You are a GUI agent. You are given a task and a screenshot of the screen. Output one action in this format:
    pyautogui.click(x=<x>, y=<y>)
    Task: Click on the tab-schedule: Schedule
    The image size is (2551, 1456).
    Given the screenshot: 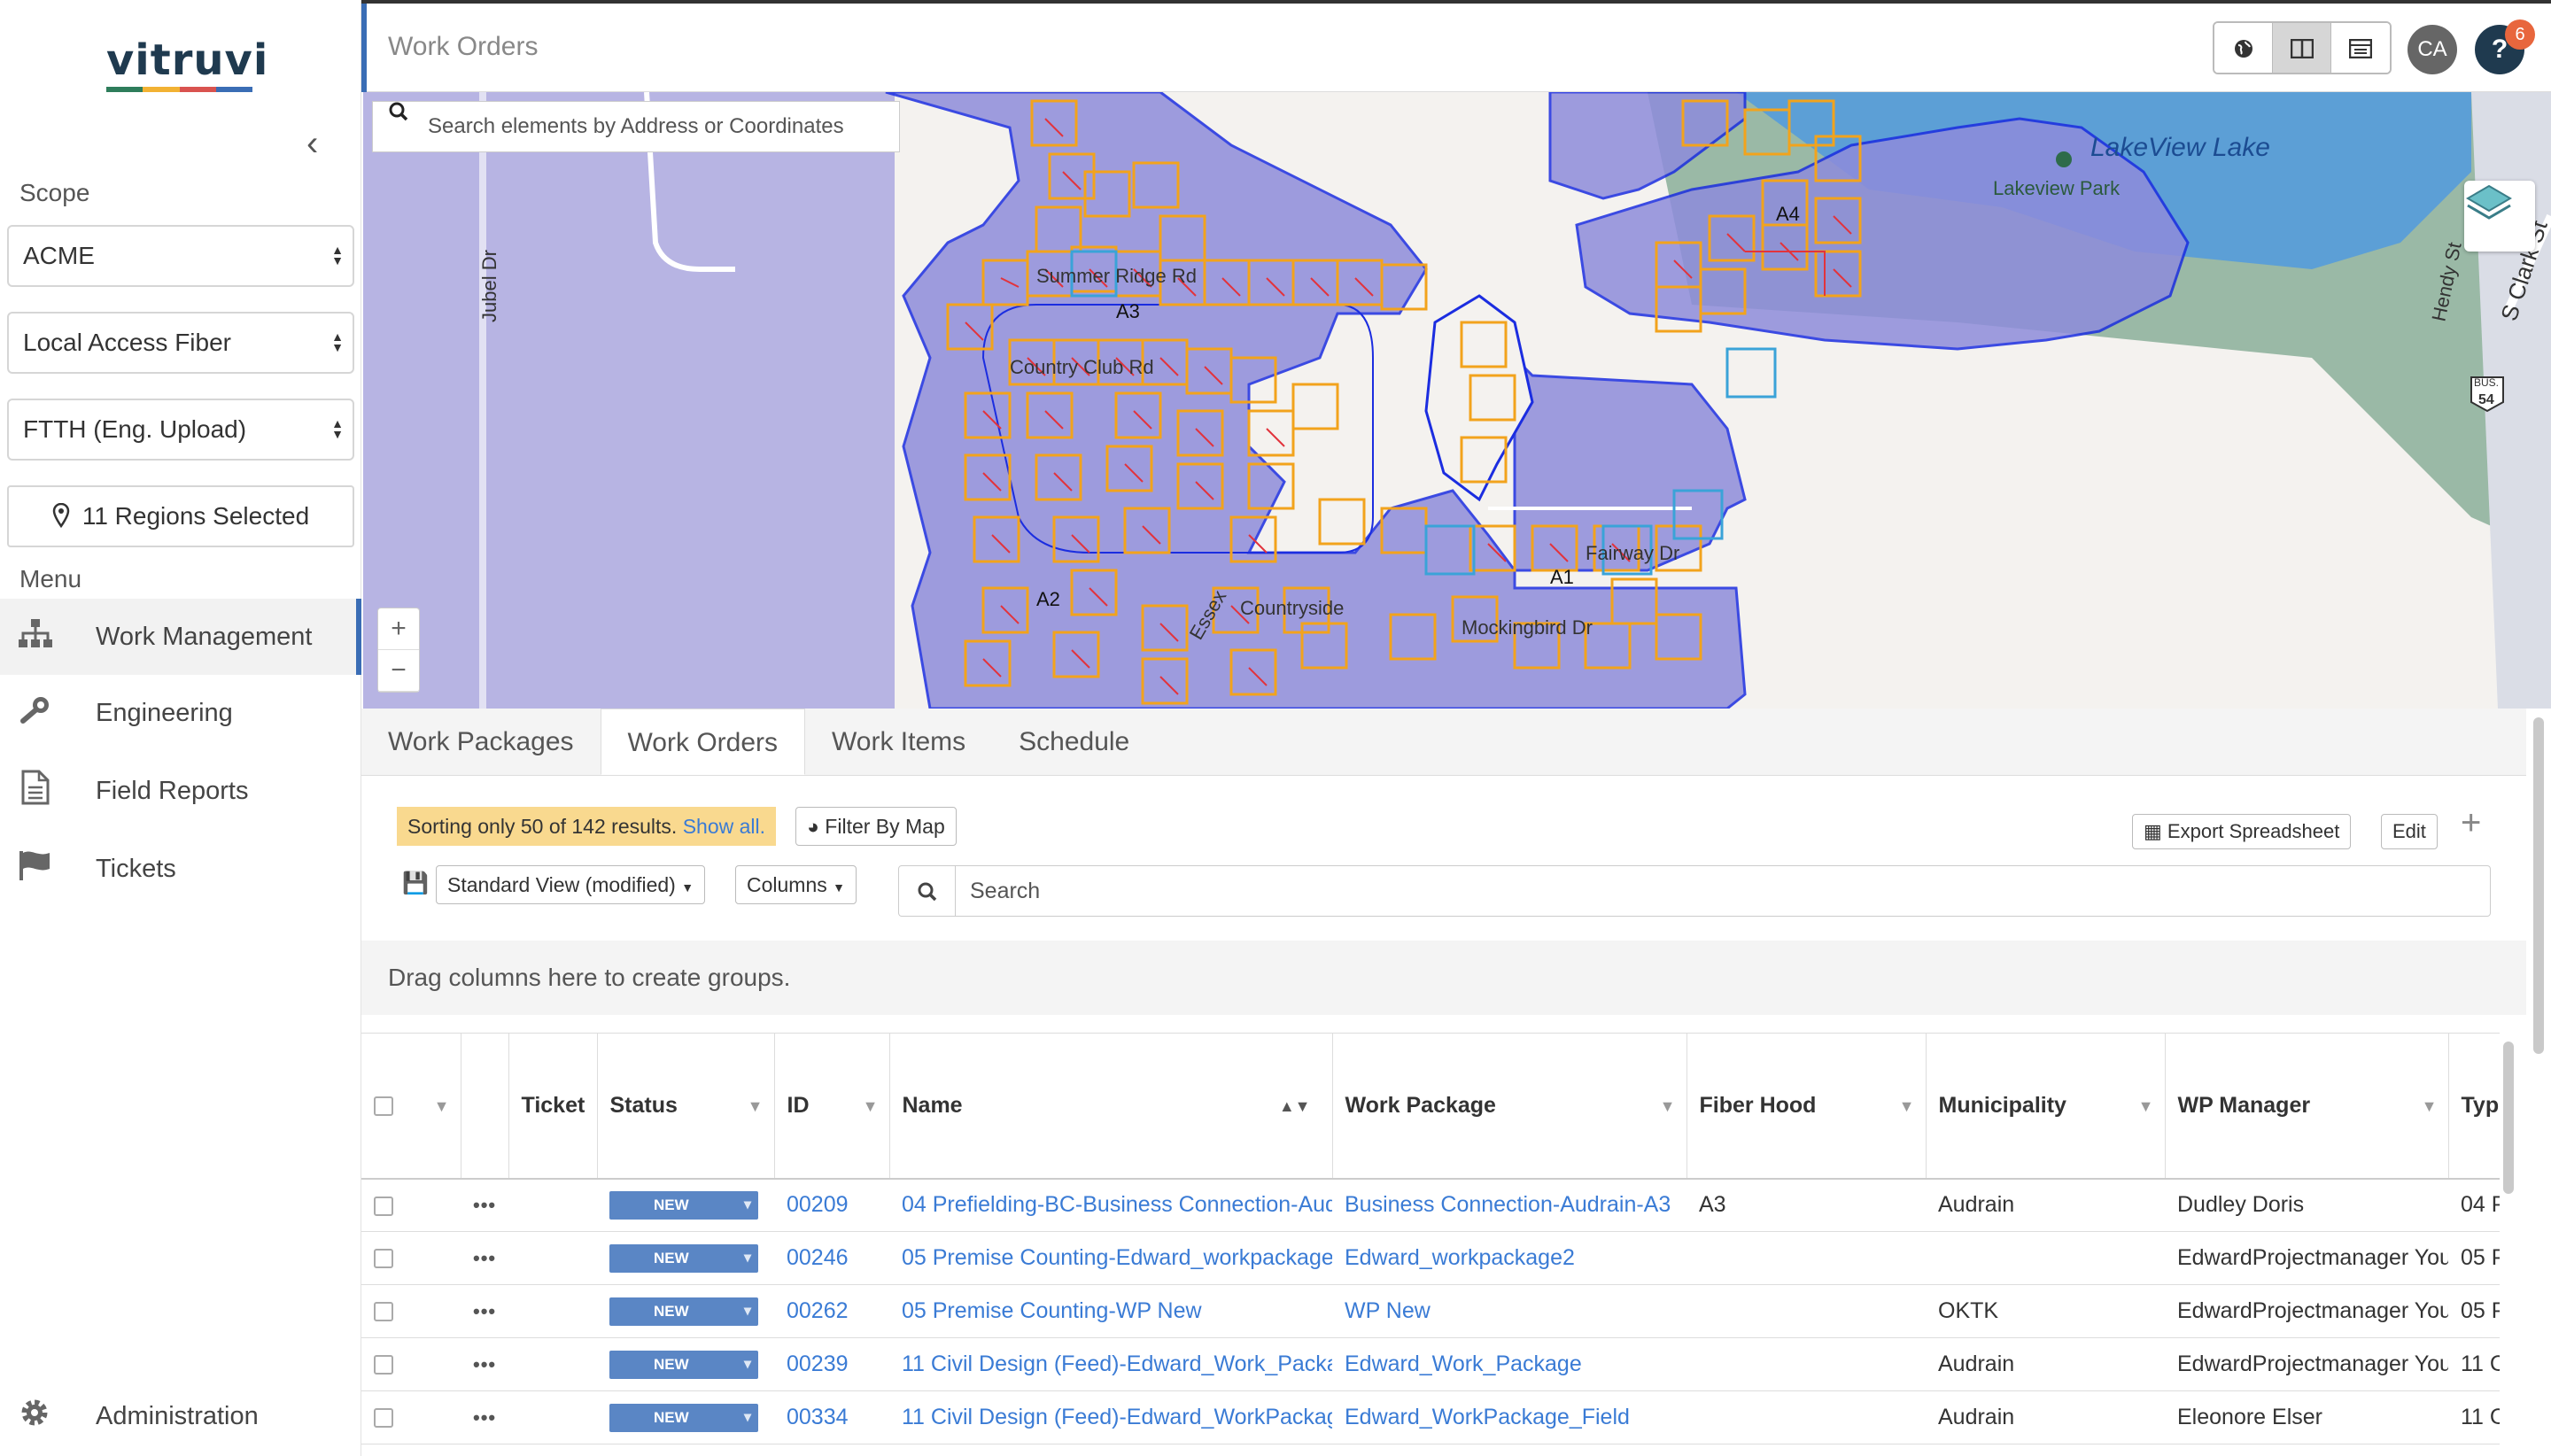 What is the action you would take?
    pyautogui.click(x=1074, y=742)
    